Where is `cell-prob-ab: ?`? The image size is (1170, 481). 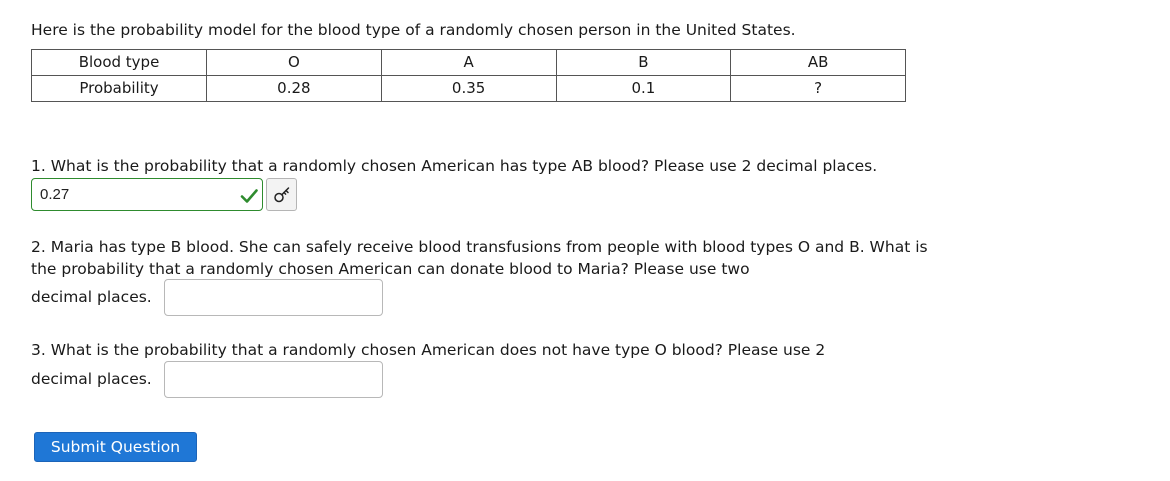 cell-prob-ab: ? is located at coordinates (818, 88).